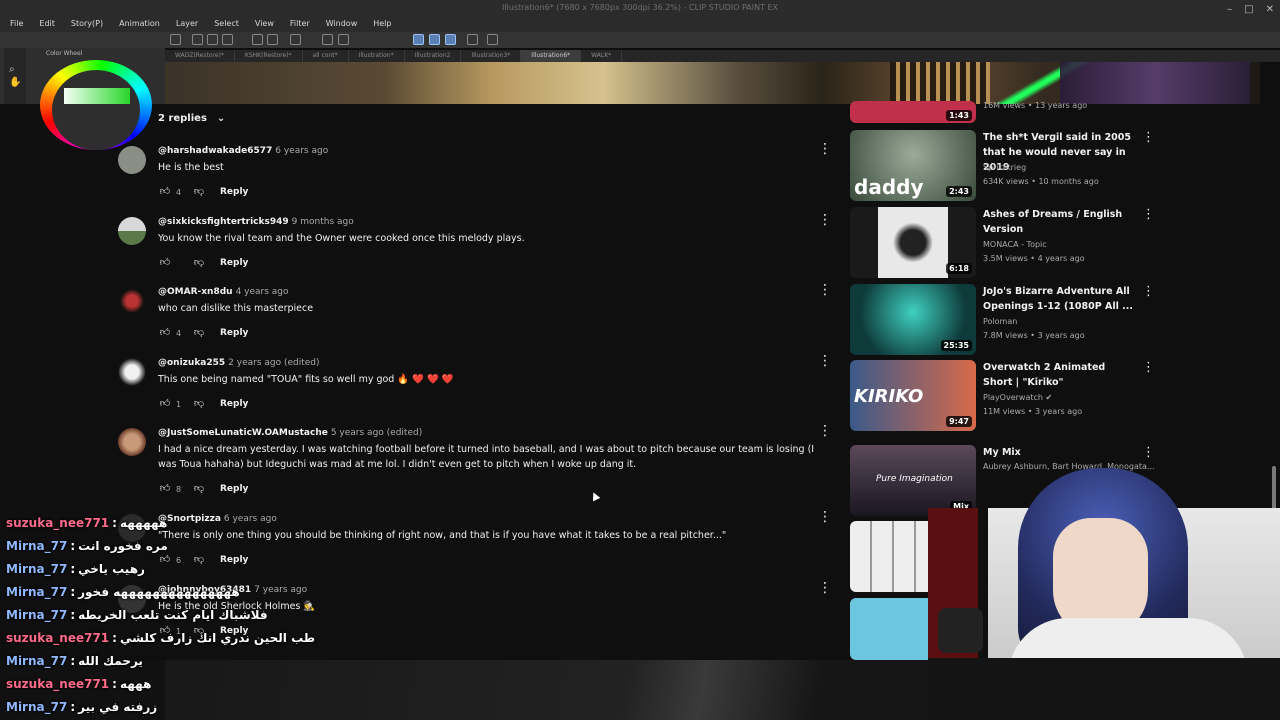 The height and width of the screenshot is (720, 1280). I want to click on snap-ruler-icon, so click(418, 39).